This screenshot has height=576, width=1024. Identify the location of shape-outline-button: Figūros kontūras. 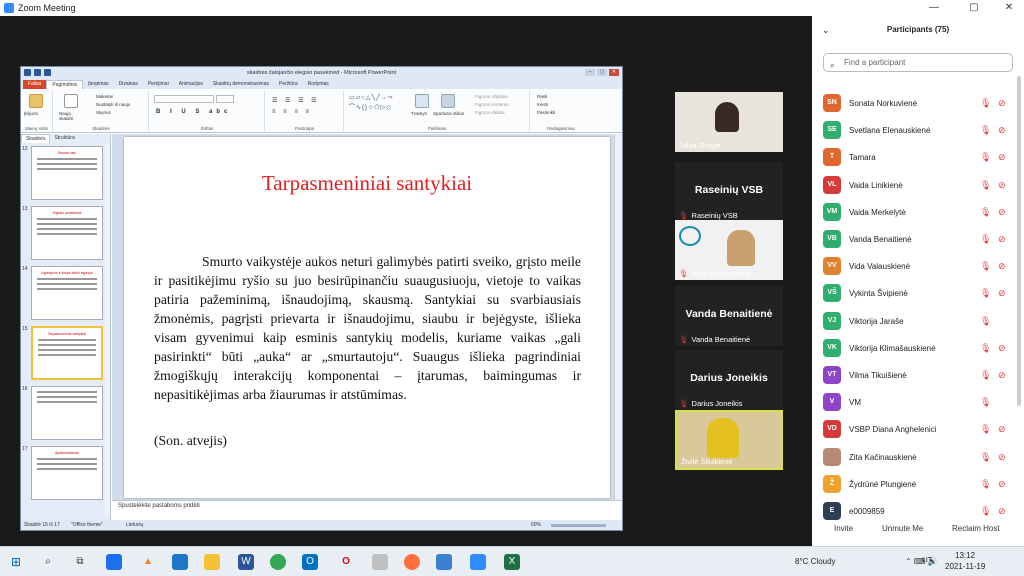
(492, 104).